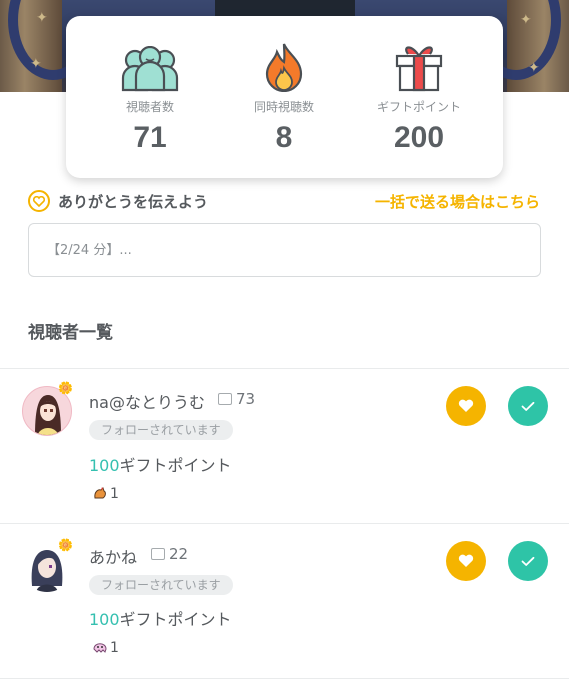 This screenshot has height=680, width=569. What do you see at coordinates (113, 556) in the screenshot?
I see `viewer-name: あかね` at bounding box center [113, 556].